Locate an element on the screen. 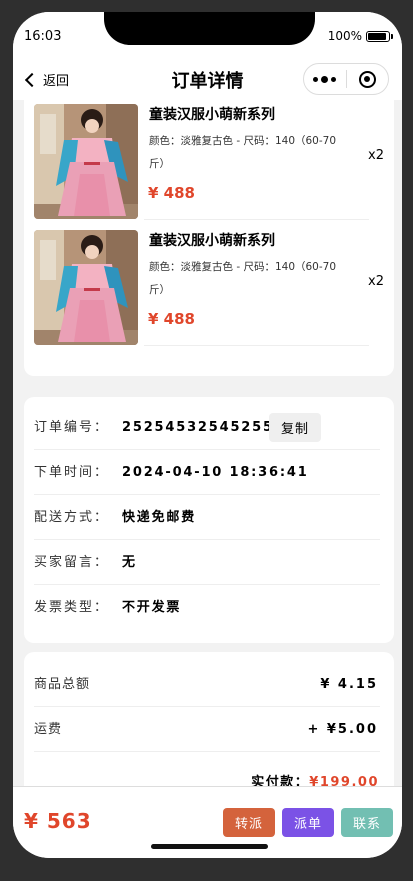  contact-button: 联系 is located at coordinates (367, 822).